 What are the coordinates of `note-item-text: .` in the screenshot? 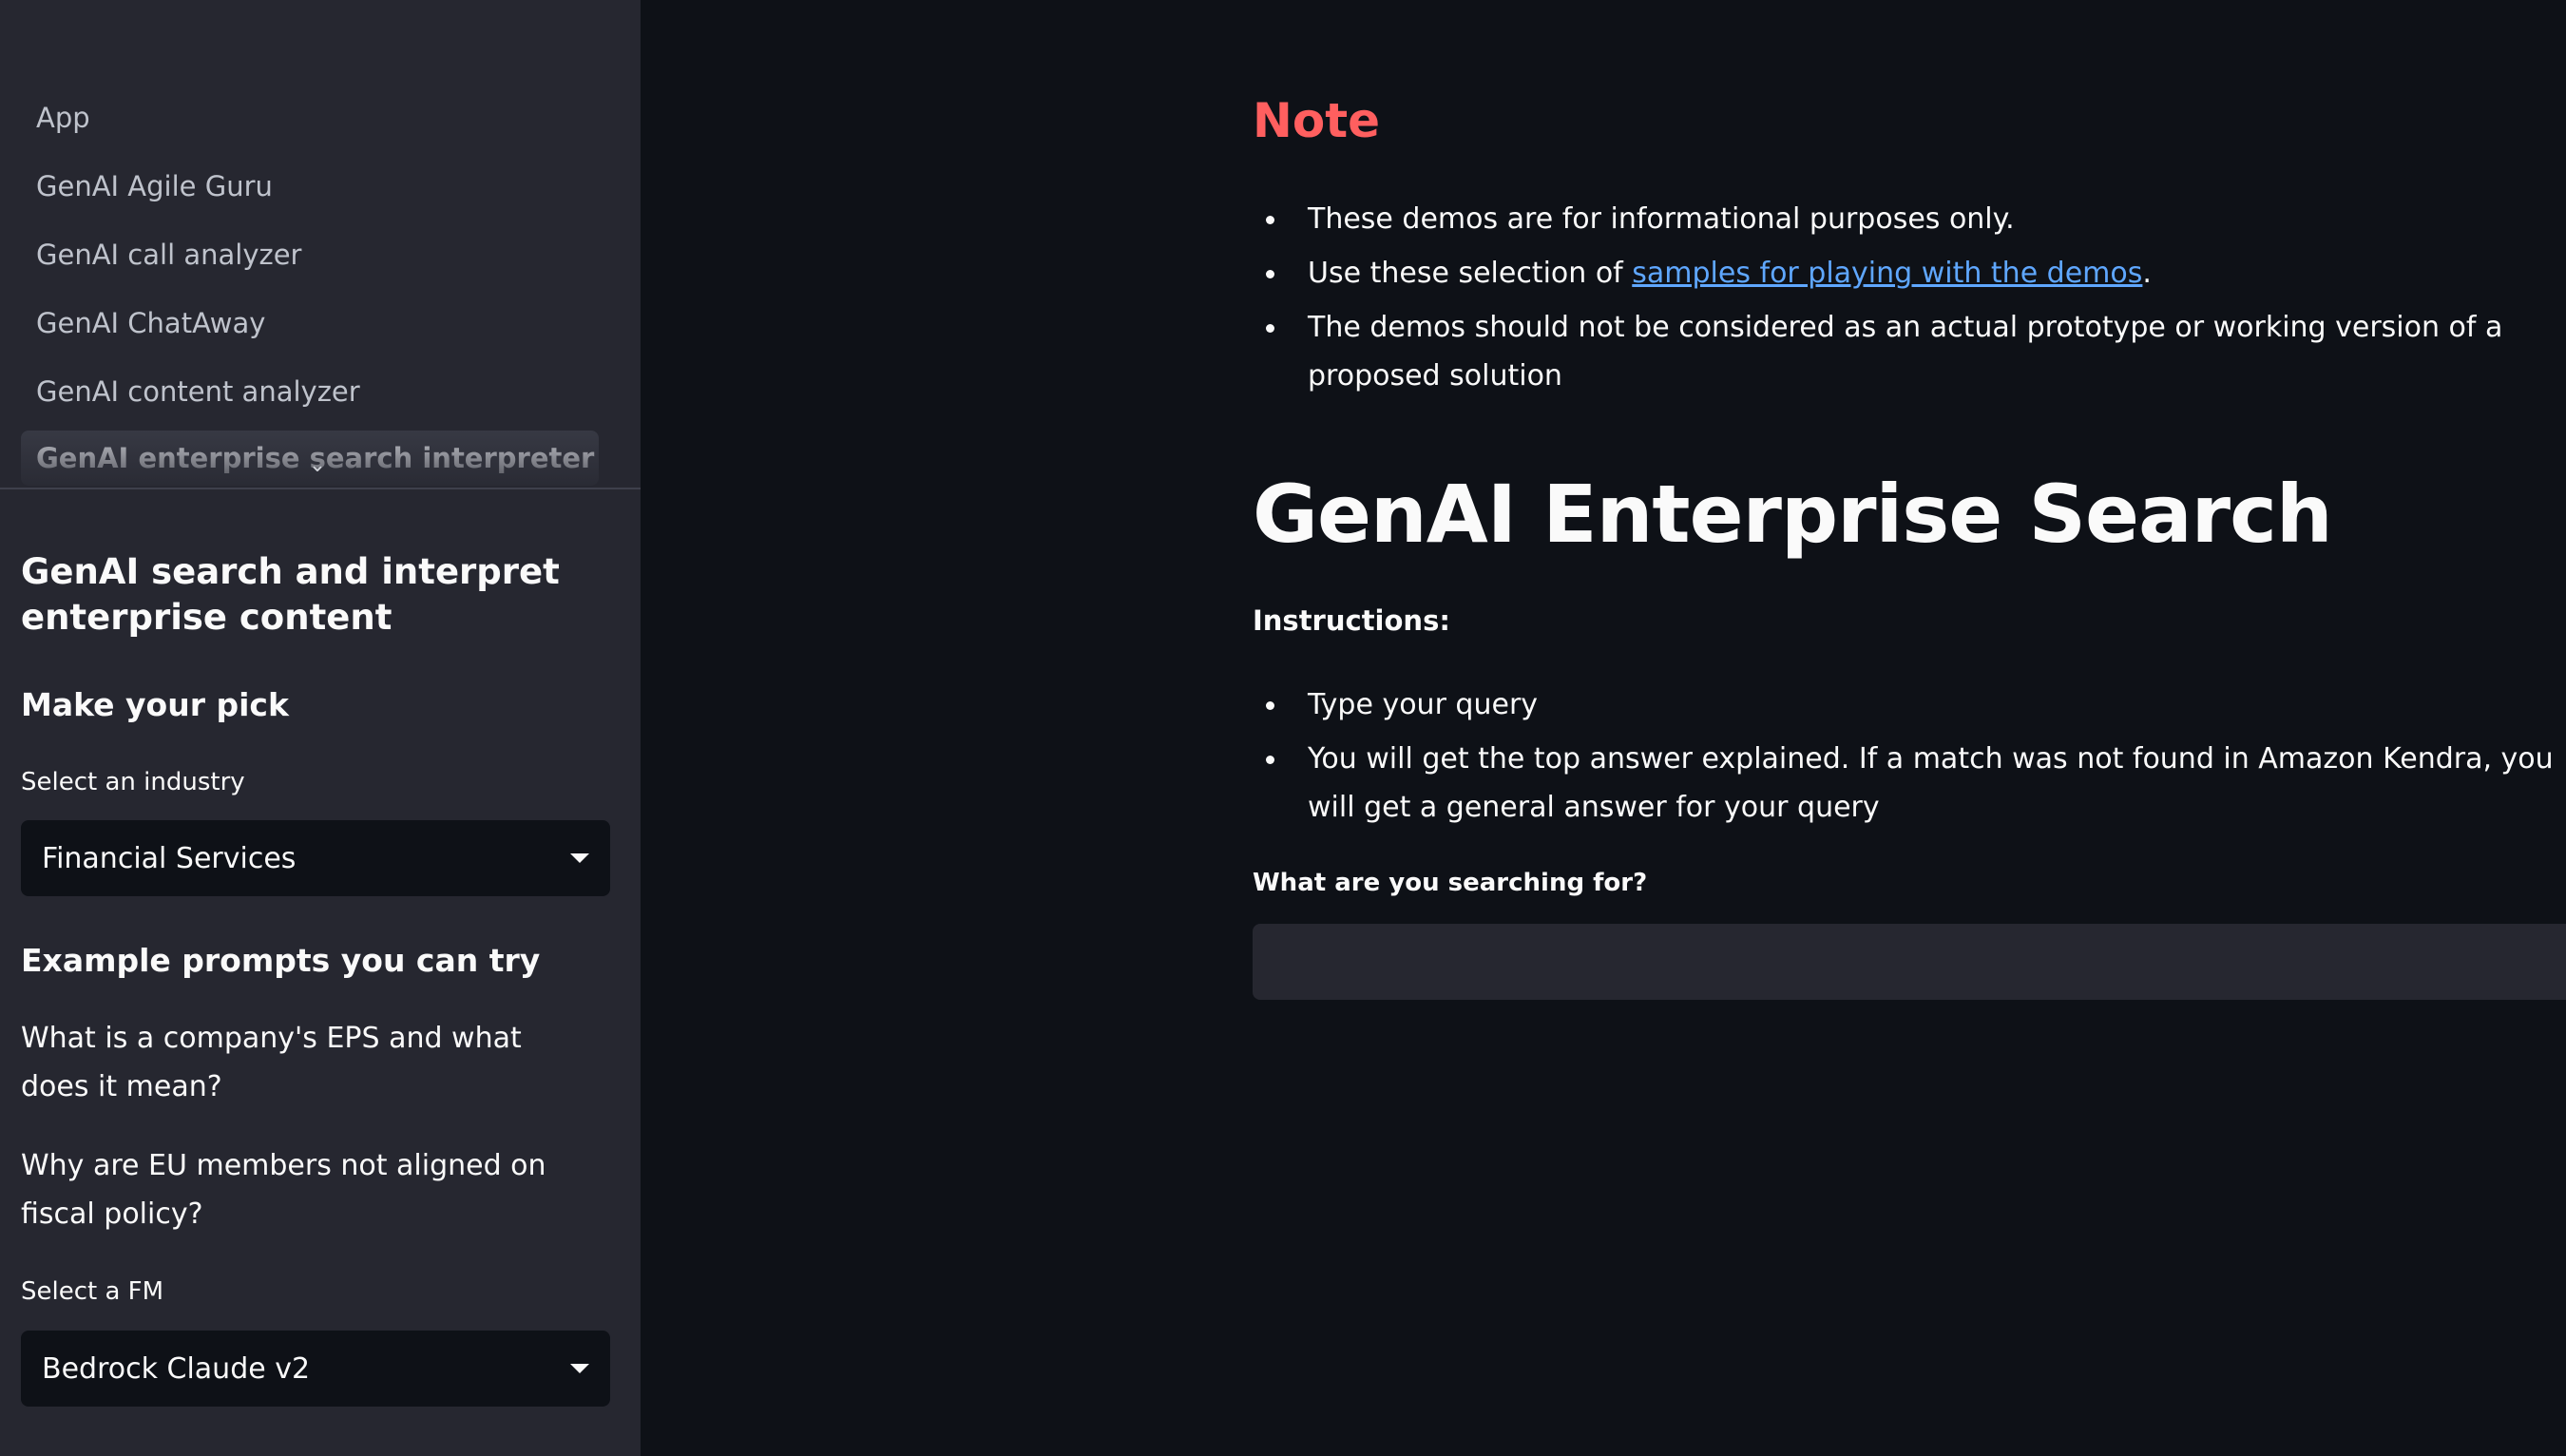 It's located at (2147, 273).